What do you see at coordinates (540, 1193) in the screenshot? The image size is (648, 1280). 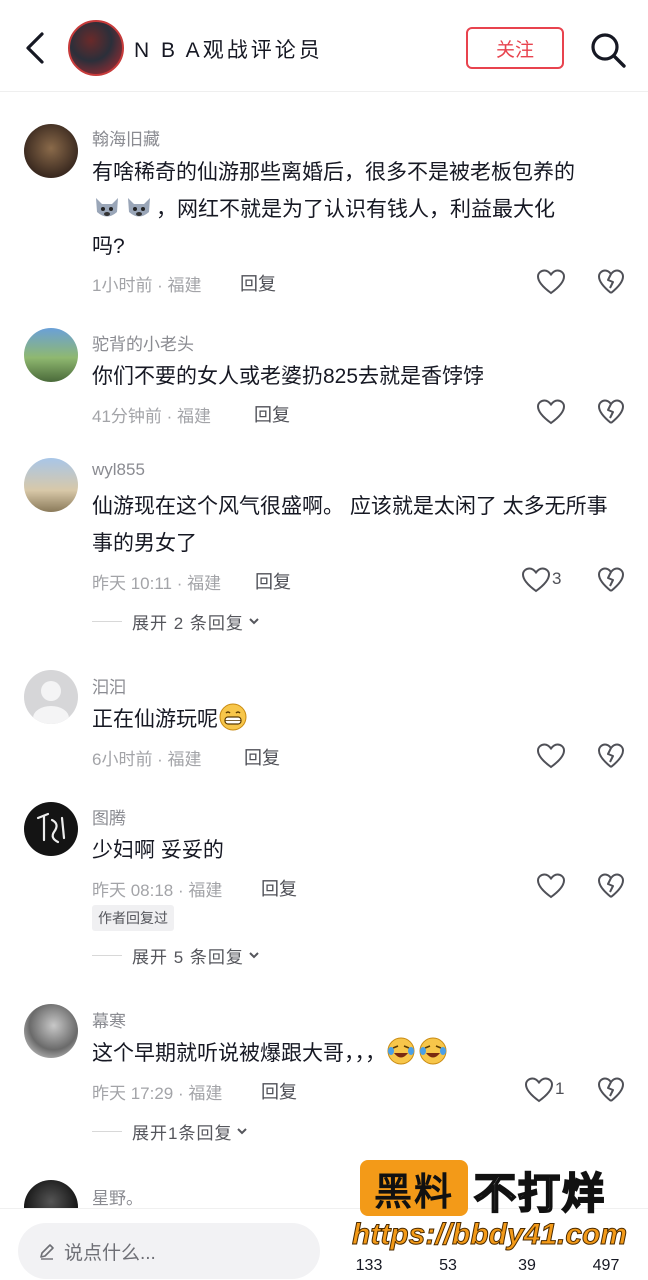 I see `watermark-text: 不打烊` at bounding box center [540, 1193].